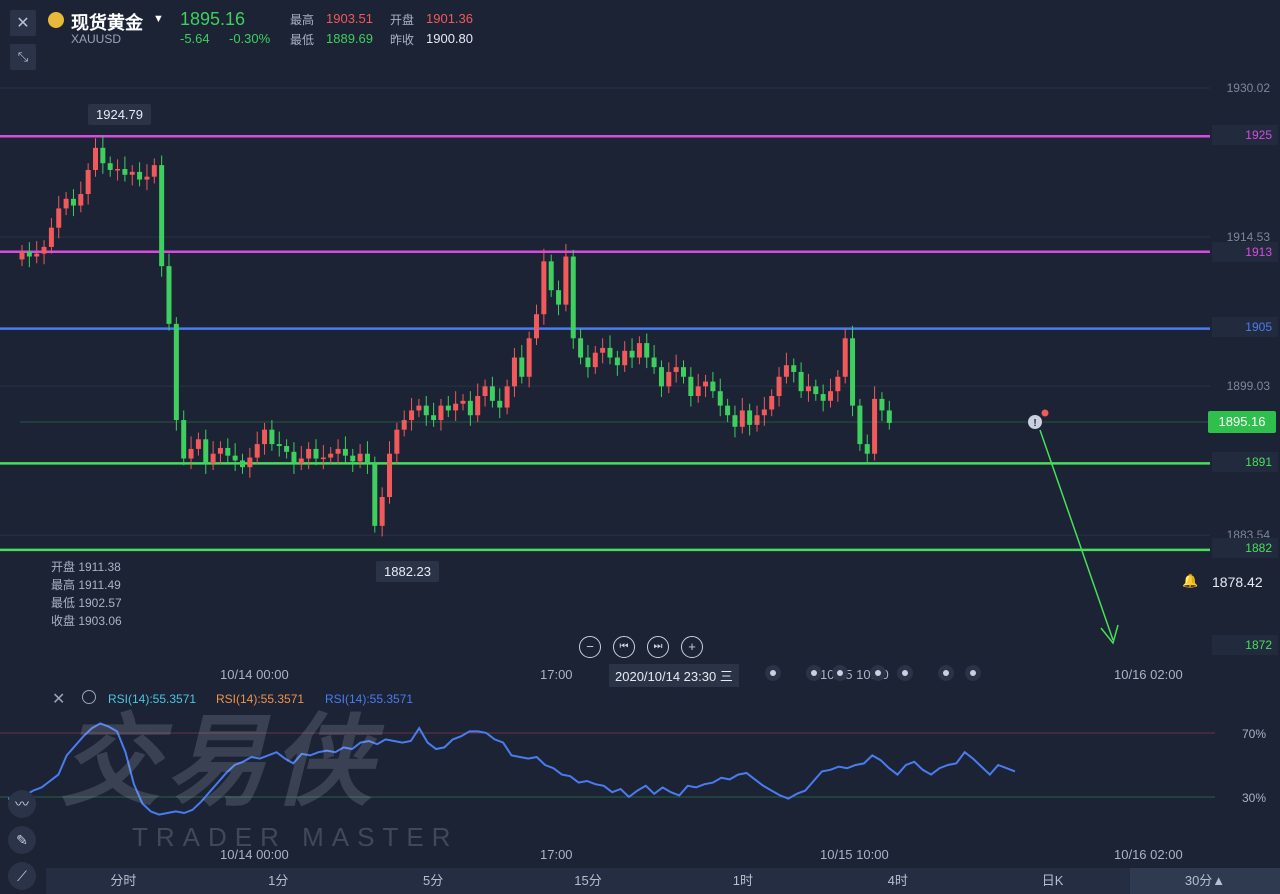 The image size is (1280, 894). I want to click on pencil-icon: ✎, so click(22, 840).